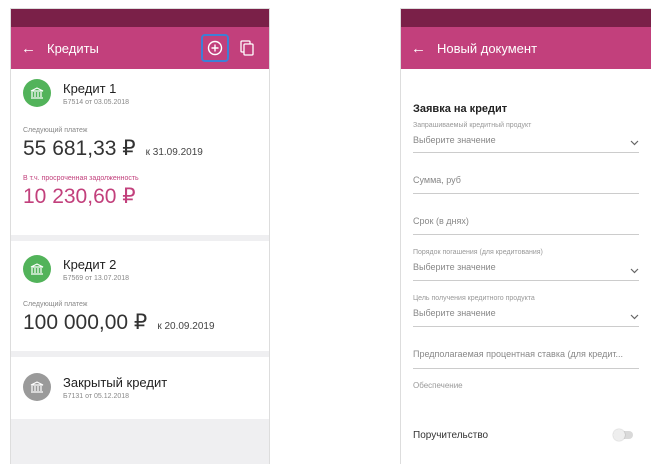  I want to click on loan-name: Закрытый кредит, so click(115, 382).